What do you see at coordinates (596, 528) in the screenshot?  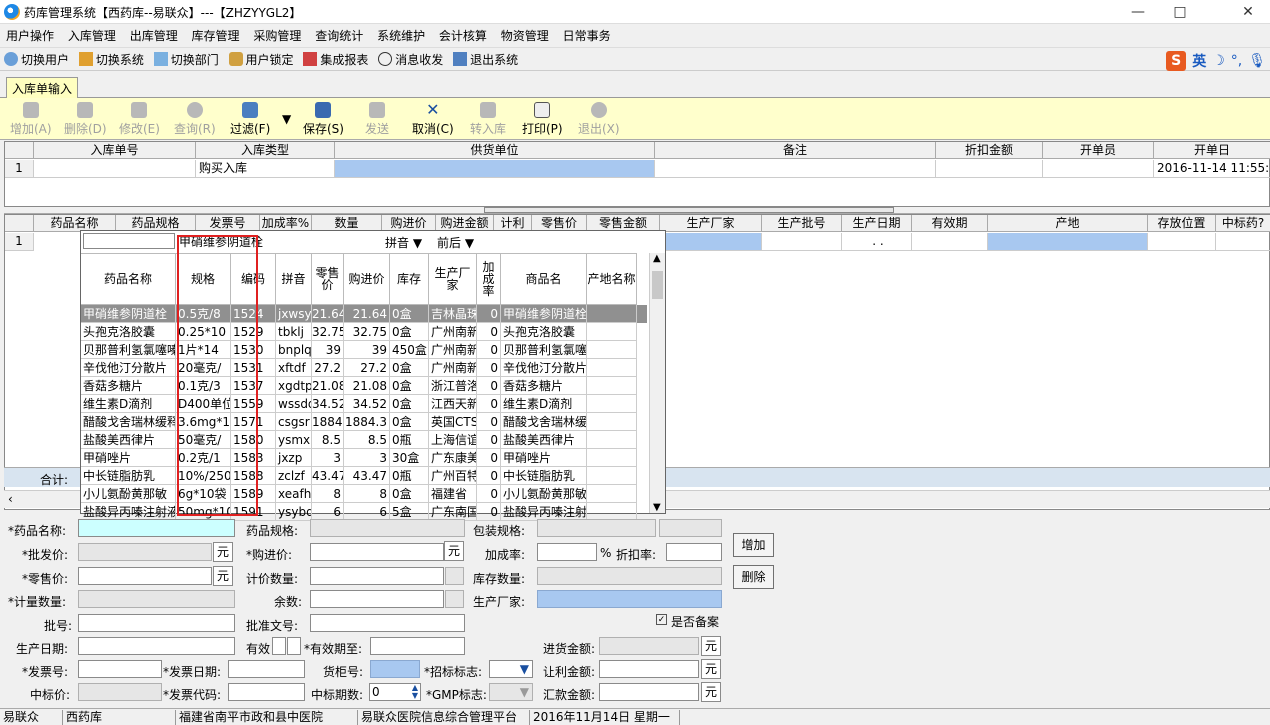 I see `pack-spec-input` at bounding box center [596, 528].